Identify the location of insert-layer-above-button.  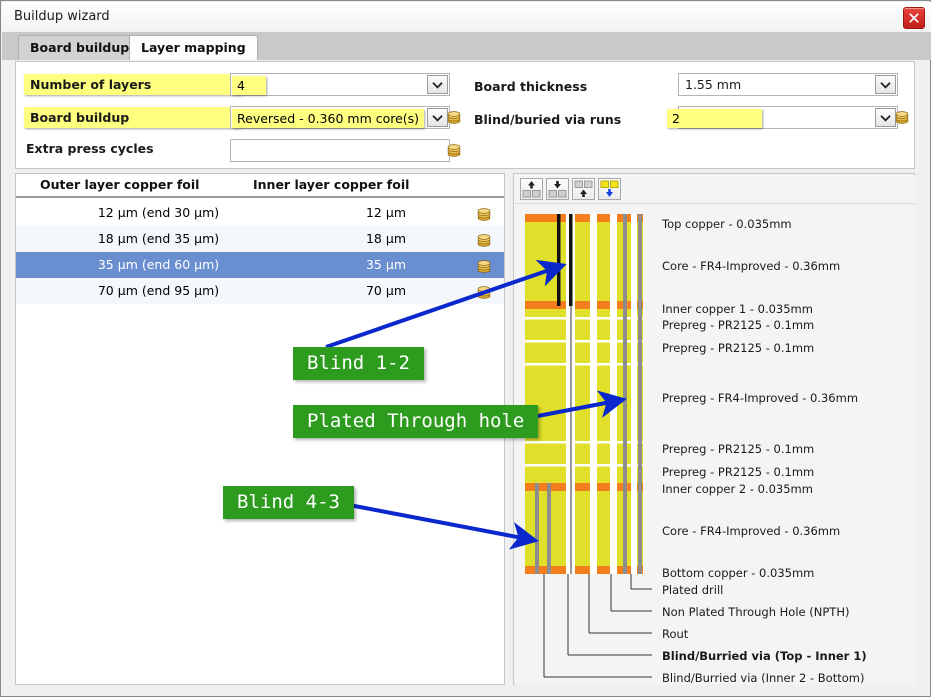
(583, 189).